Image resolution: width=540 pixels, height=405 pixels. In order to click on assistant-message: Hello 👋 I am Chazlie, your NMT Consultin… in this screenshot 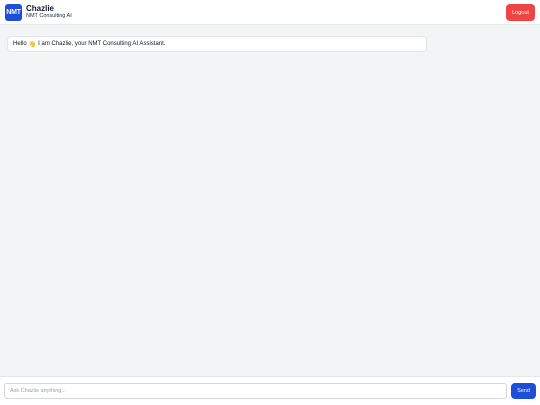, I will do `click(217, 44)`.